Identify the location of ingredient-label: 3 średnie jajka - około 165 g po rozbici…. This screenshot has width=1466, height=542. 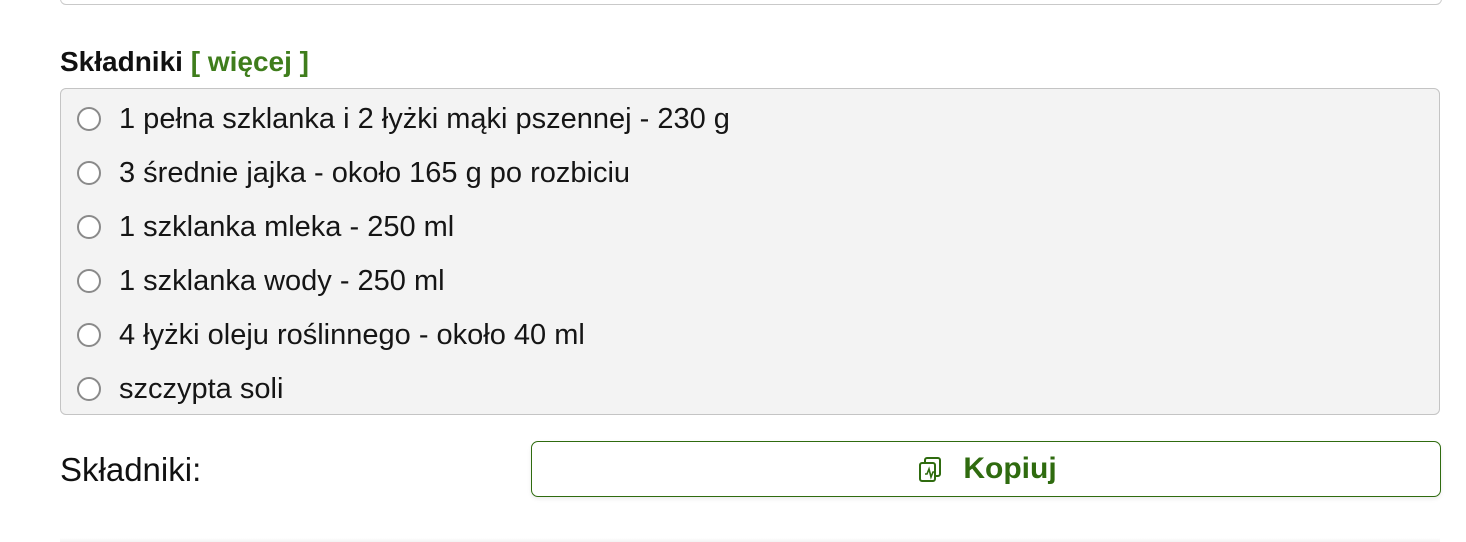
(375, 173).